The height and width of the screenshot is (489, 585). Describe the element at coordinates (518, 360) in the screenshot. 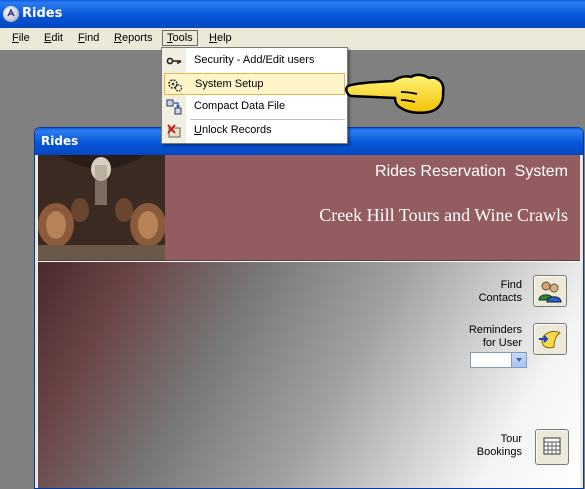

I see `chevron-down-icon` at that location.